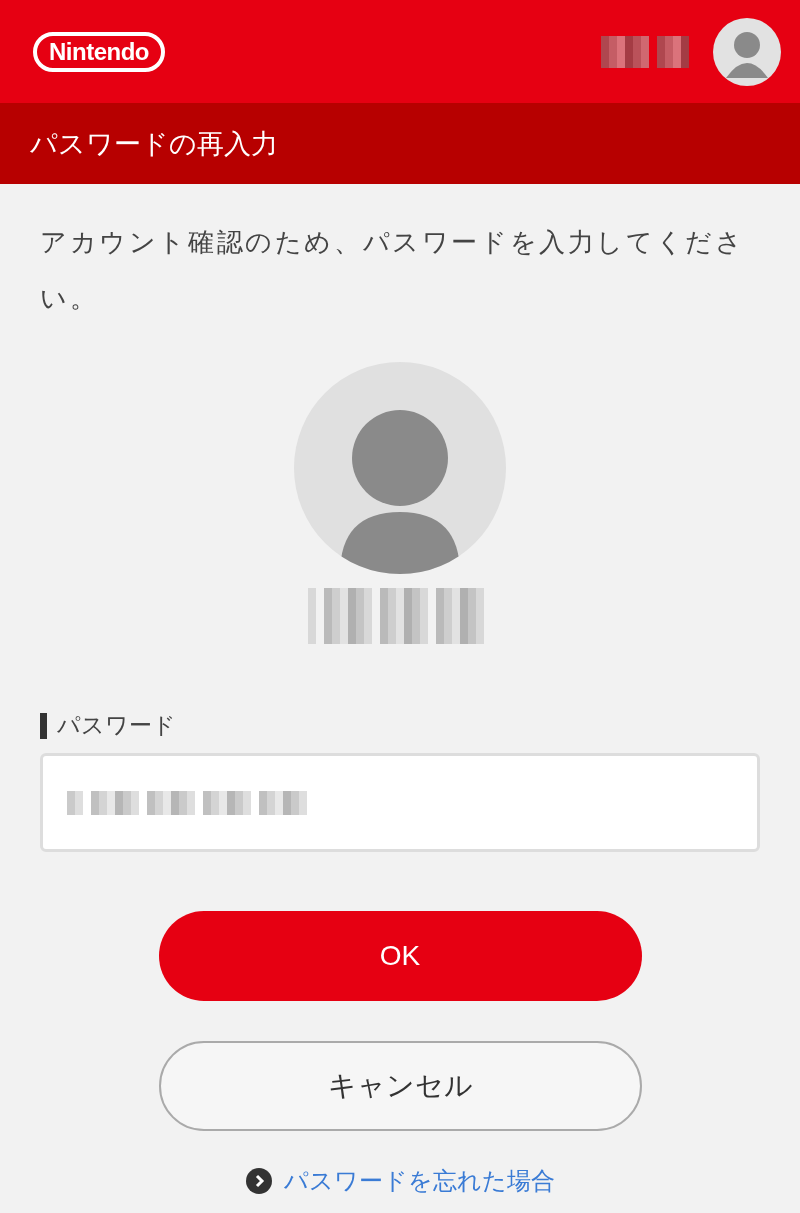 The height and width of the screenshot is (1213, 800). Describe the element at coordinates (400, 956) in the screenshot. I see `ok-button: OK` at that location.